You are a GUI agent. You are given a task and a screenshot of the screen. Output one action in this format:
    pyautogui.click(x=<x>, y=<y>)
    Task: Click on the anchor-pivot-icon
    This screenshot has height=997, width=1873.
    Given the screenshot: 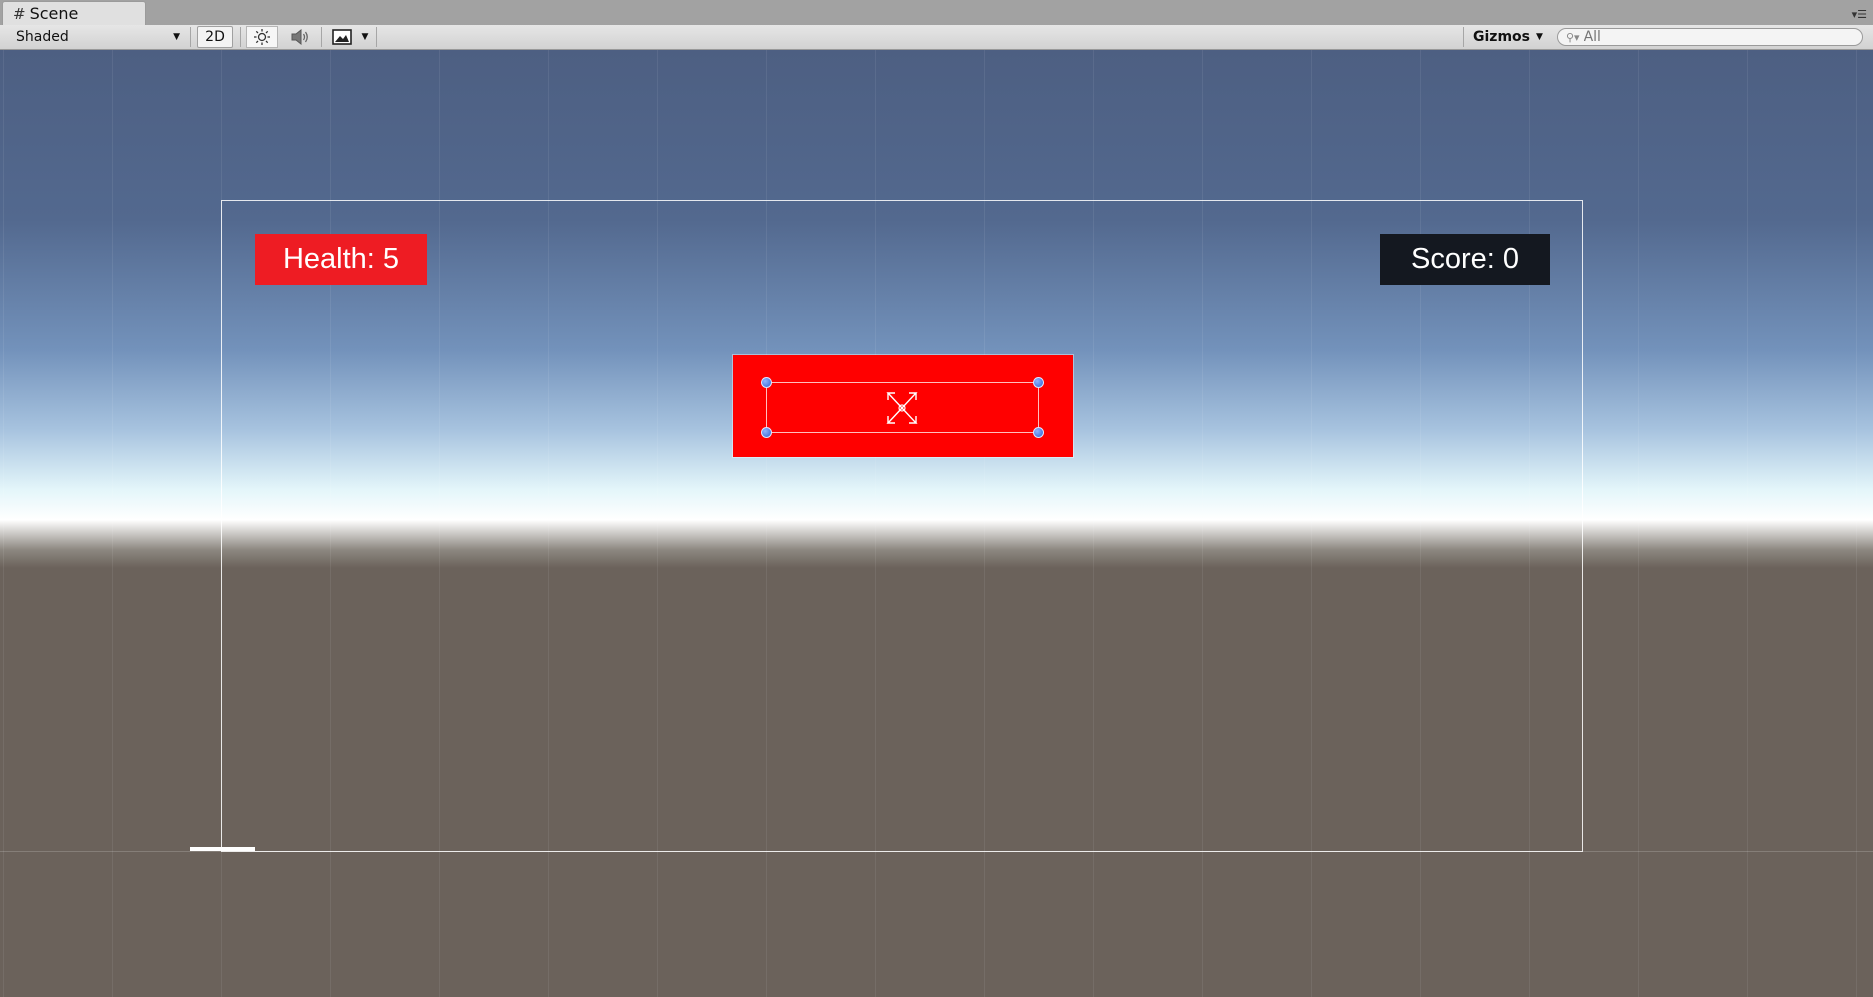 What is the action you would take?
    pyautogui.click(x=902, y=408)
    